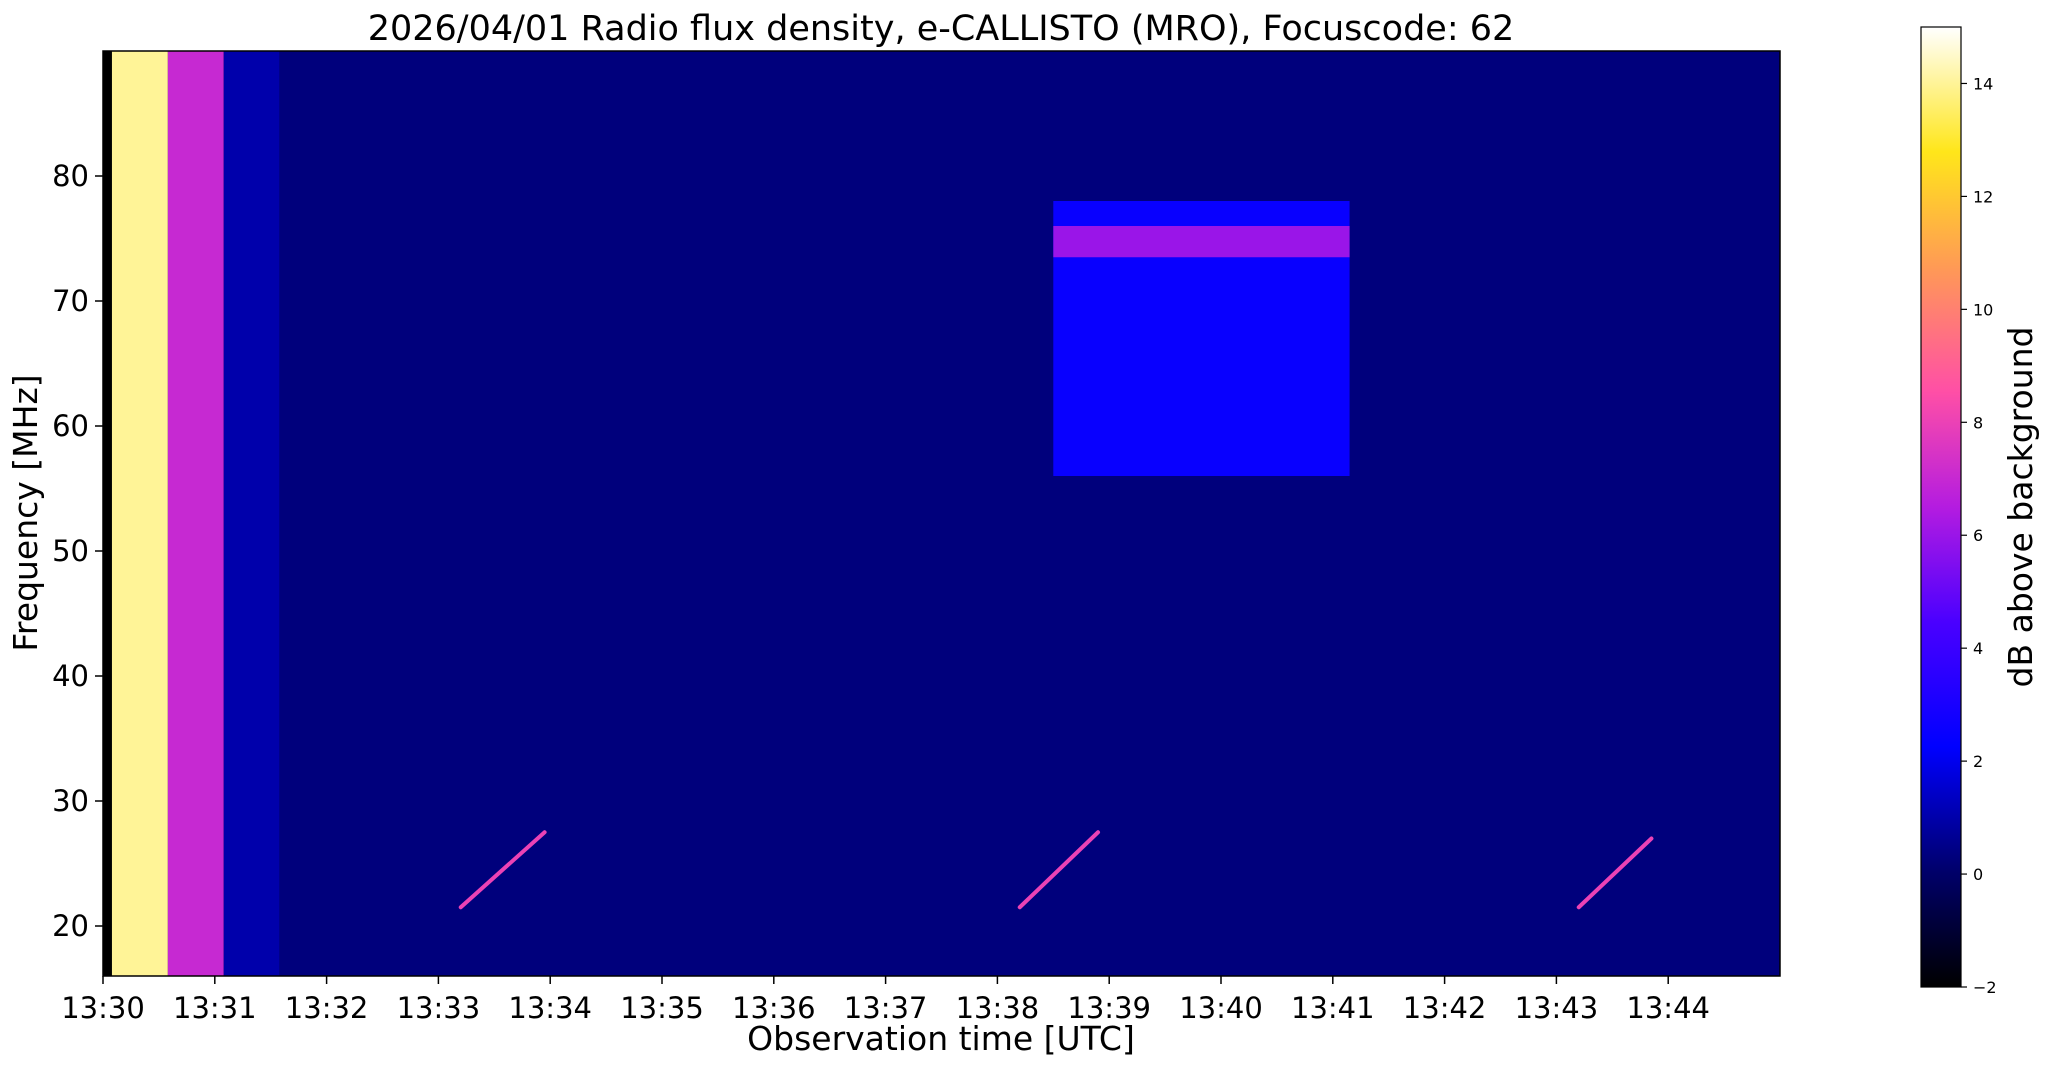 This screenshot has width=2047, height=1067. Describe the element at coordinates (1978, 761) in the screenshot. I see `colorbar-tick-label: 2` at that location.